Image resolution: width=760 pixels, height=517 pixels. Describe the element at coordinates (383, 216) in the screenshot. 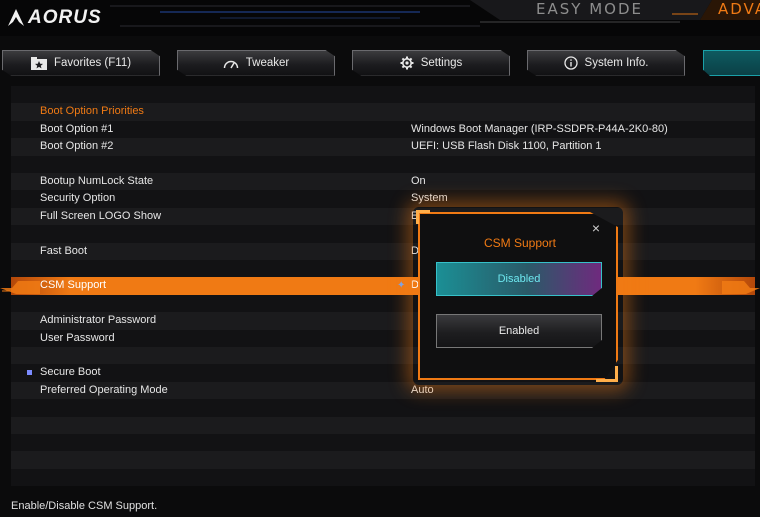

I see `row-logo-show: Full Screen LOGO Show En` at that location.